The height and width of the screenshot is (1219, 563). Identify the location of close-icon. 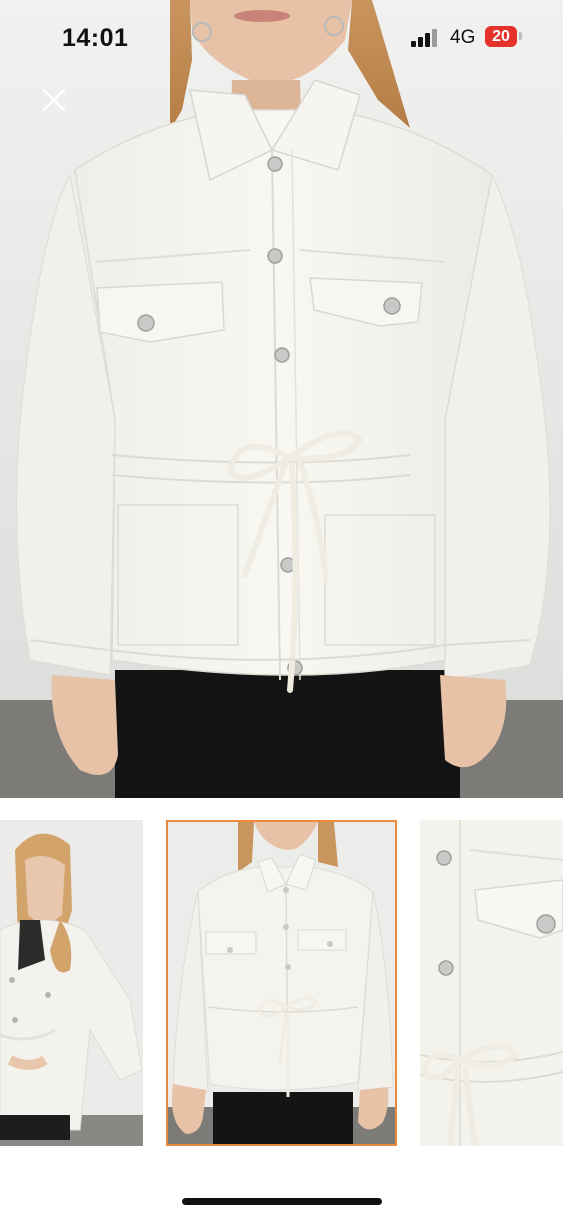
(54, 100).